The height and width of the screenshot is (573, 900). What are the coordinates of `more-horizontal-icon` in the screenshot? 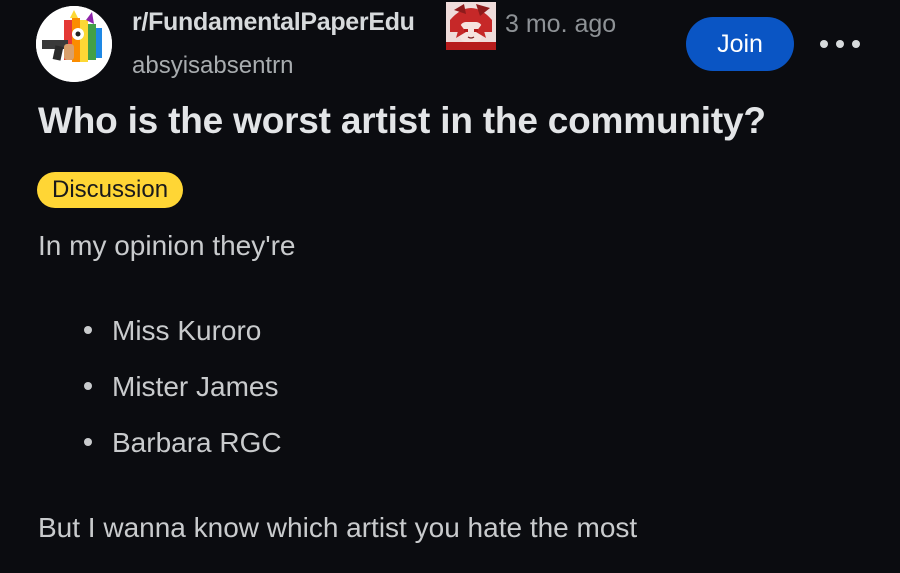 It's located at (840, 44).